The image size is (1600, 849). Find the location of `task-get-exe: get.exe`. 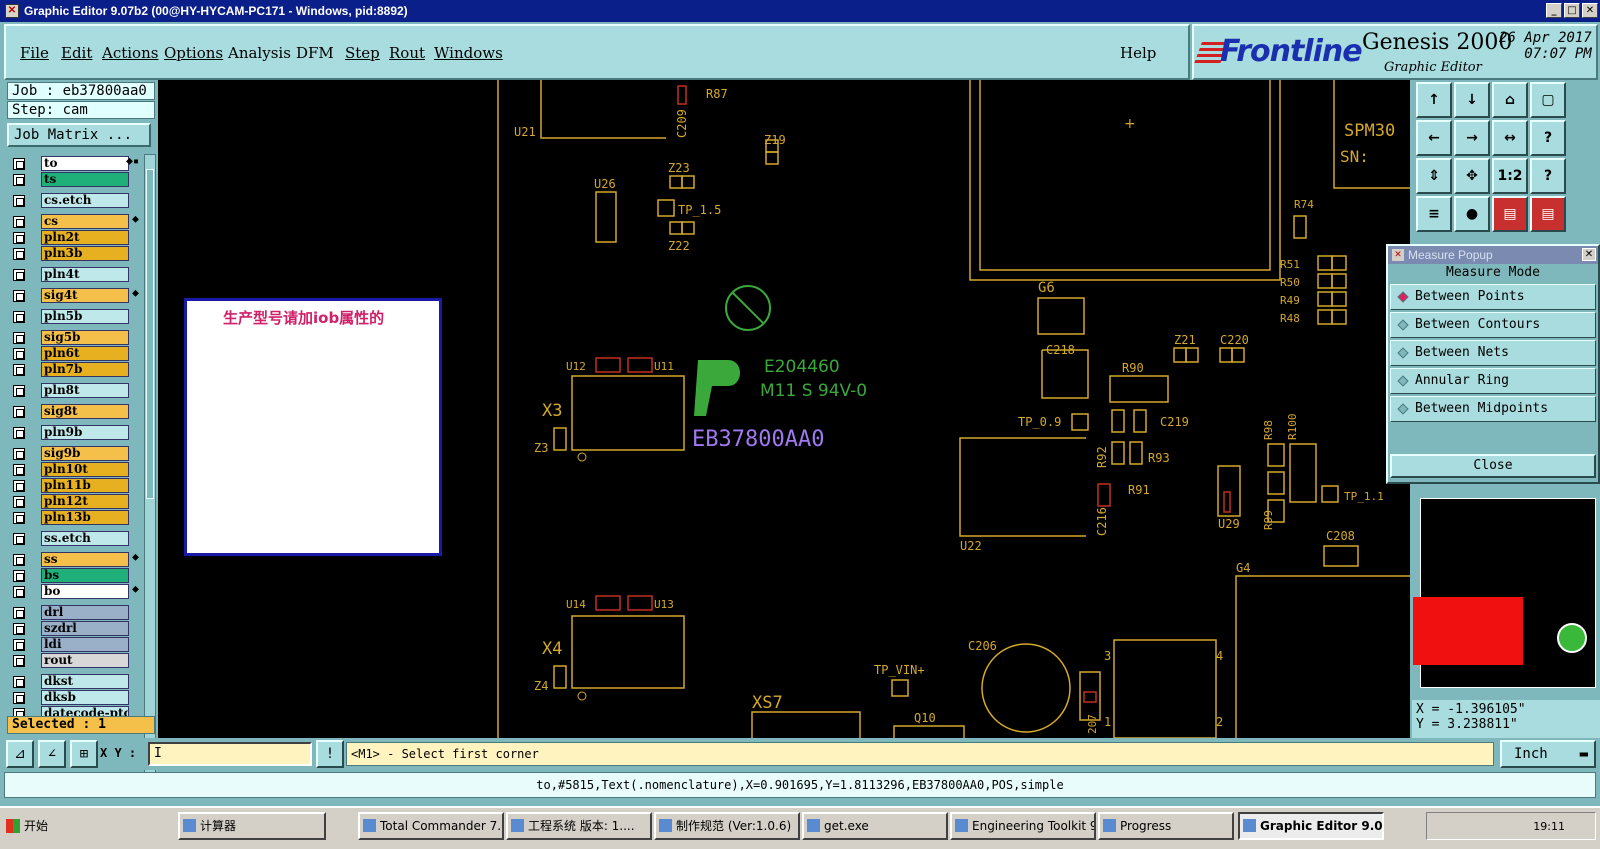

task-get-exe: get.exe is located at coordinates (875, 826).